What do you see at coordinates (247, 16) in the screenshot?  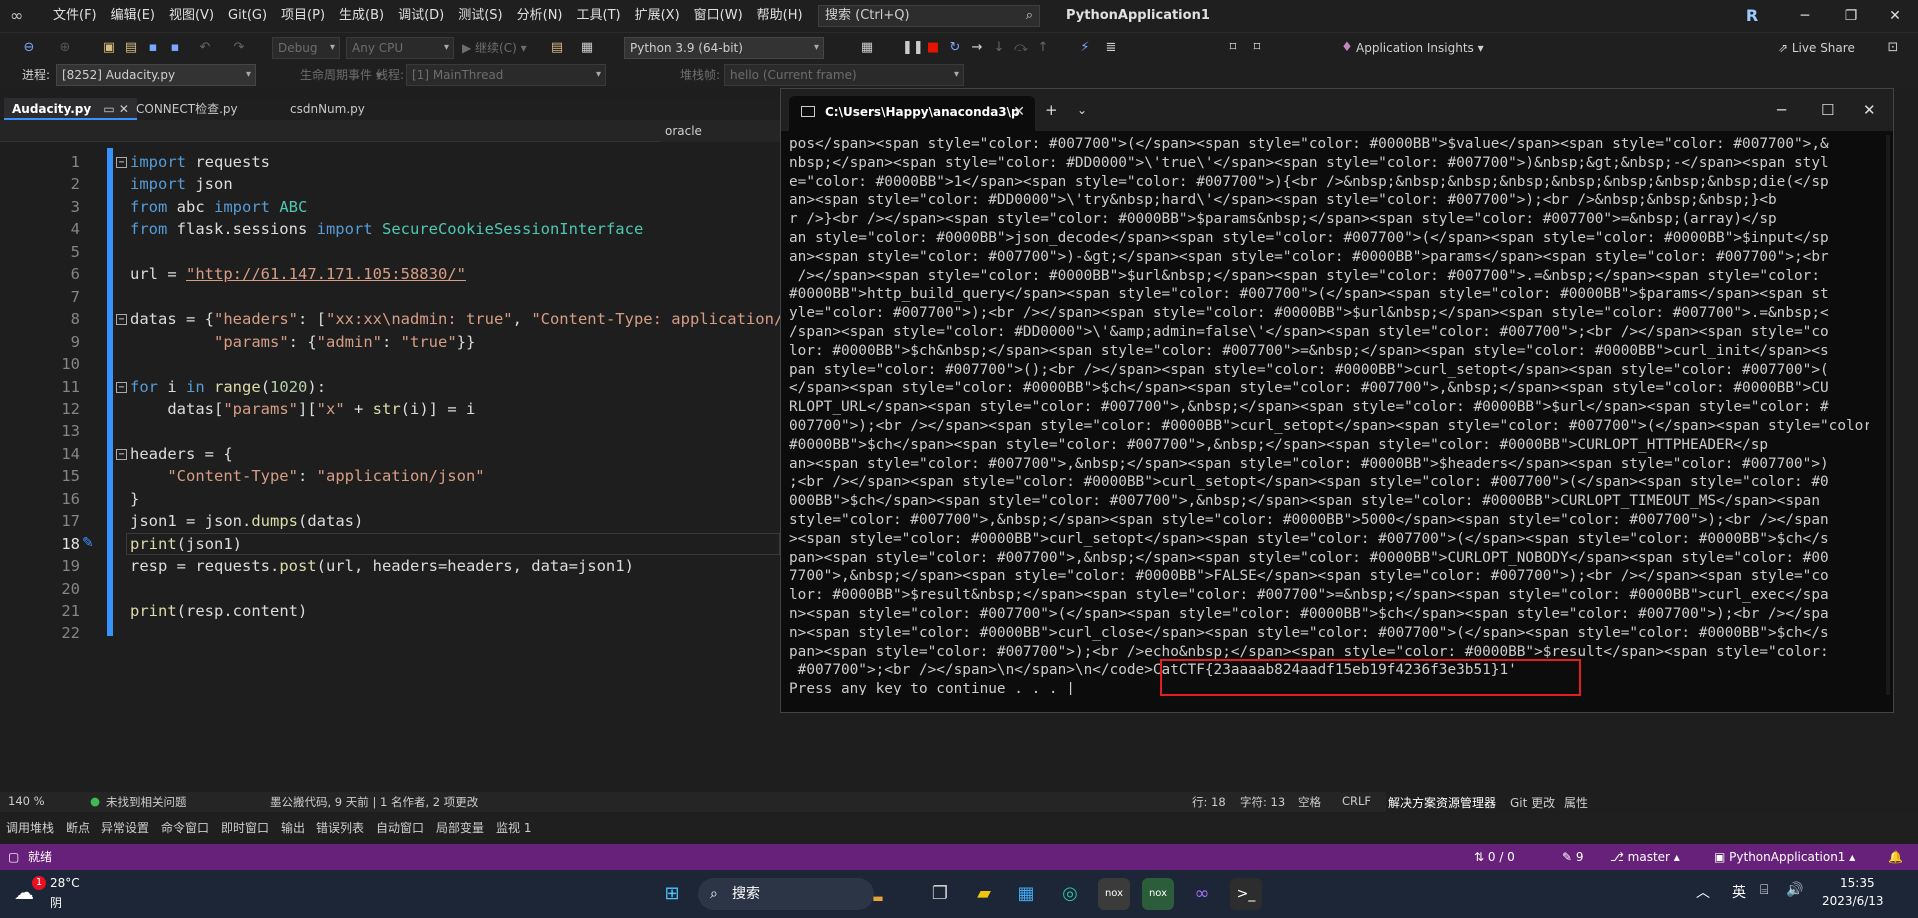 I see `menu-item: Git(G)` at bounding box center [247, 16].